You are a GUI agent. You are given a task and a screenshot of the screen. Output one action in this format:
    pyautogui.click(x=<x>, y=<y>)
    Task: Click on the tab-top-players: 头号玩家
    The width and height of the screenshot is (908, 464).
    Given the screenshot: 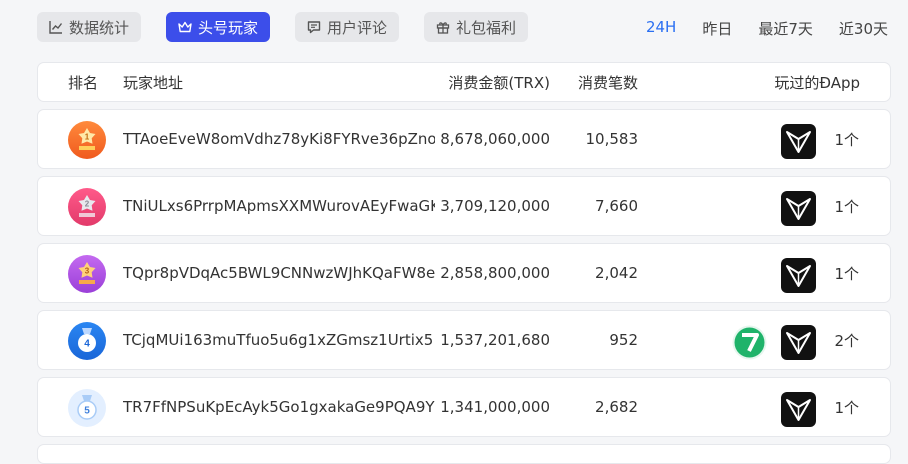 What is the action you would take?
    pyautogui.click(x=218, y=27)
    